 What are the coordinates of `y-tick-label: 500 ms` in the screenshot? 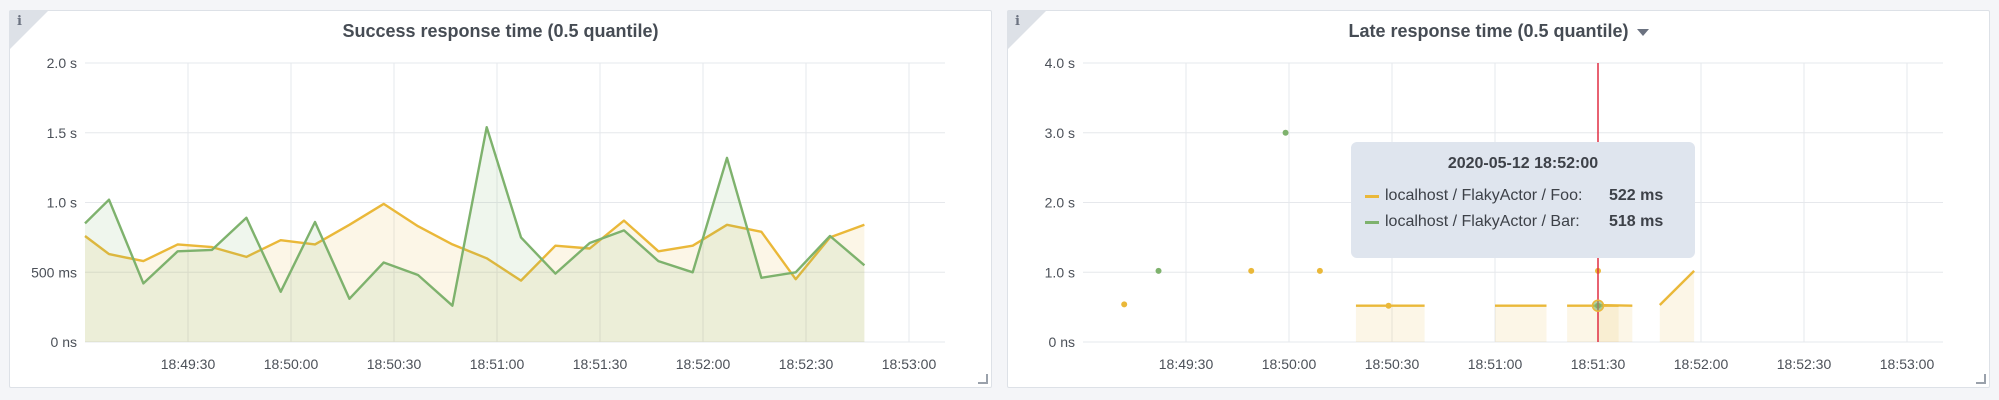 It's located at (54, 272).